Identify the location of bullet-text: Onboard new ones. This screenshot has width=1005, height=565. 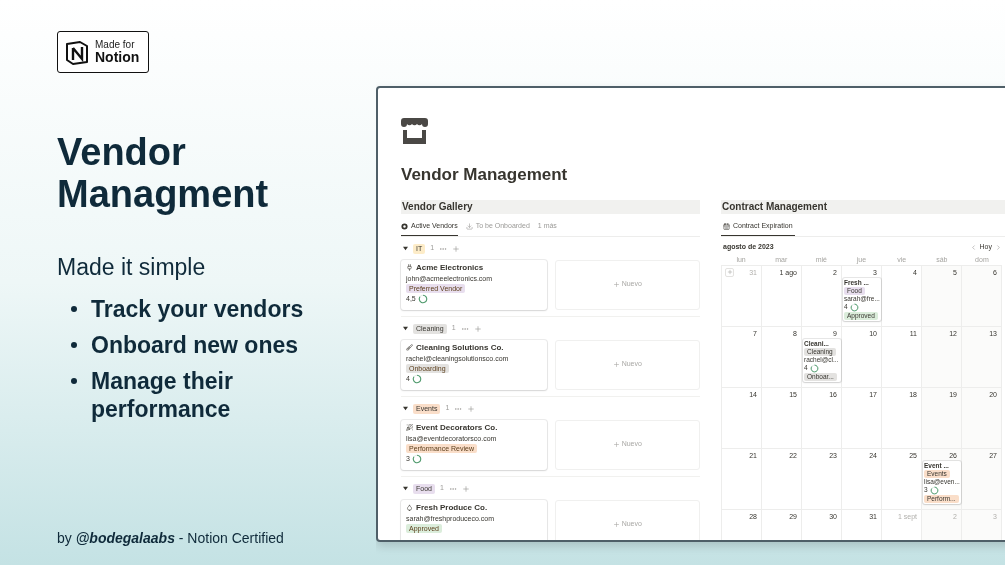
(195, 345).